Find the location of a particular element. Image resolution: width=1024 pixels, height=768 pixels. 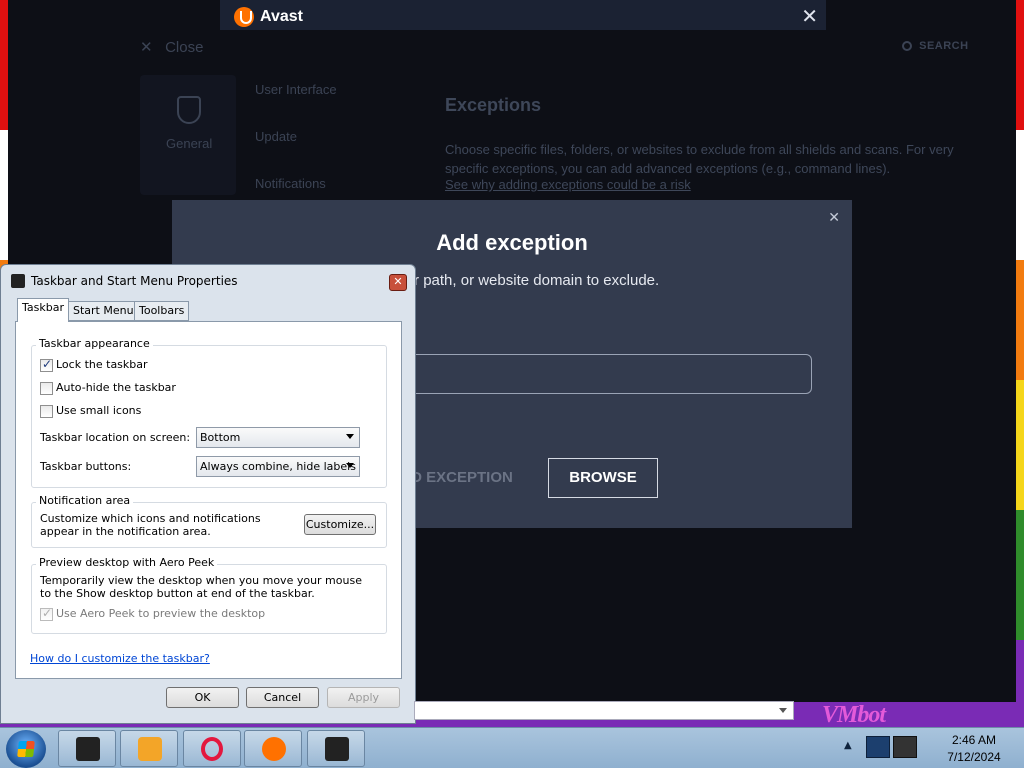

windows-taskbar: ▲ 2:46 AM 7/12/2024 is located at coordinates (512, 747).